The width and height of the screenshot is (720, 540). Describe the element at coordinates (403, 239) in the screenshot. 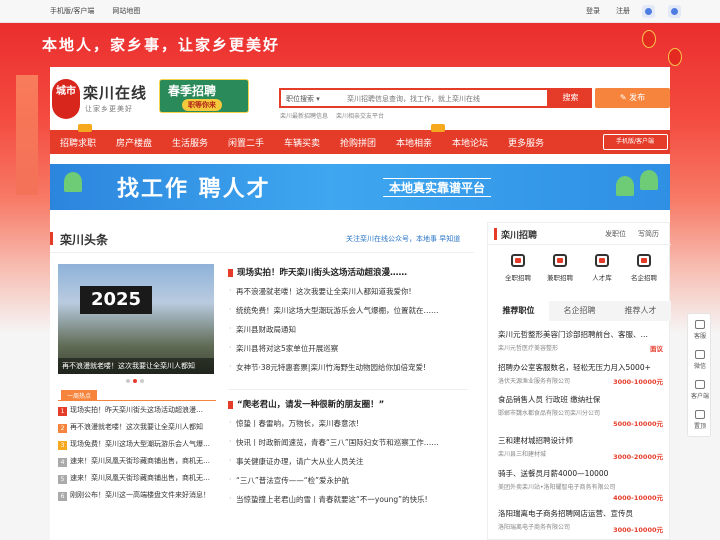

I see `follow-link: 关注栾川在线公众号，本地事 早知道` at that location.